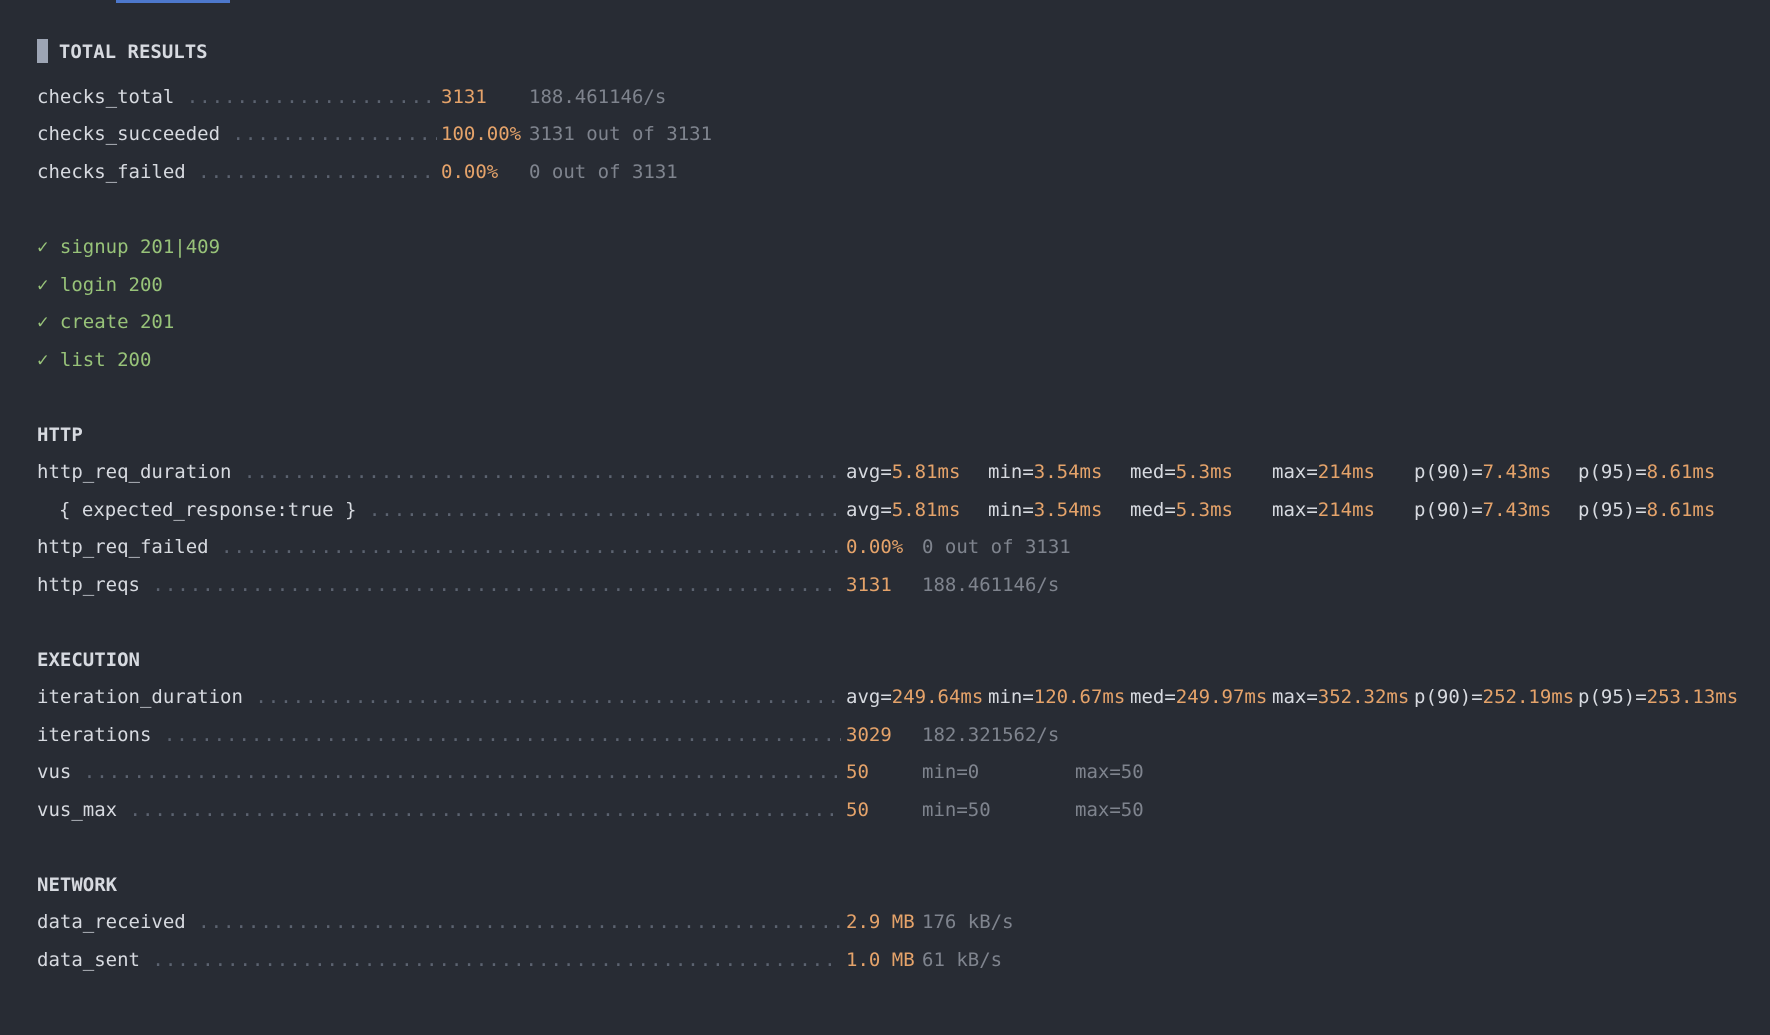 Image resolution: width=1770 pixels, height=1035 pixels. What do you see at coordinates (117, 322) in the screenshot?
I see `check-label: create 201` at bounding box center [117, 322].